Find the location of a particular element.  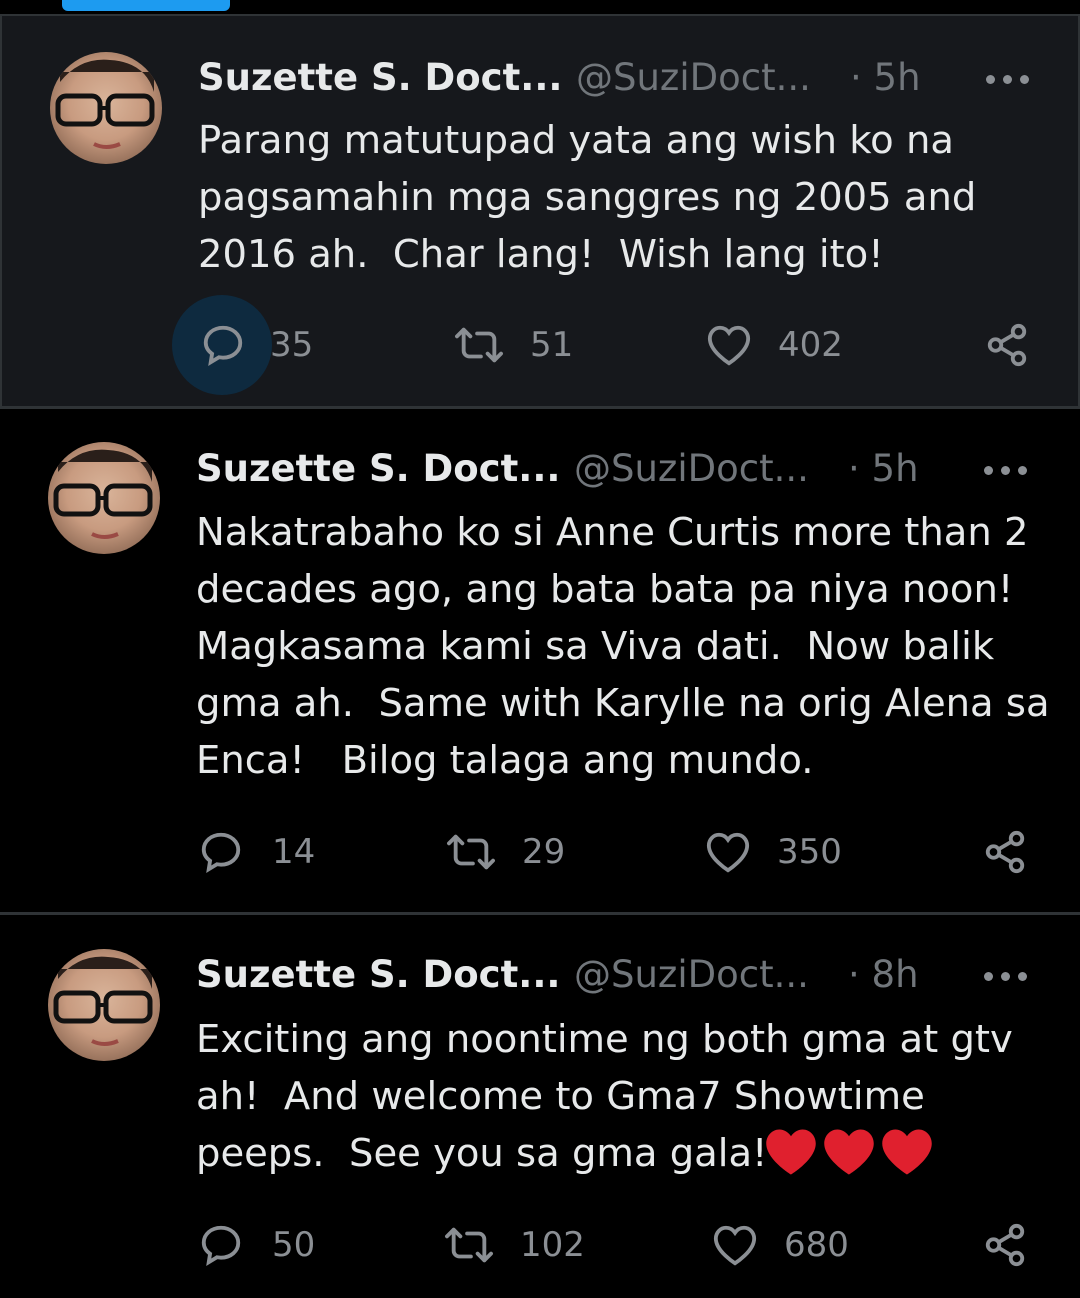

like-button: 350 is located at coordinates (773, 852).